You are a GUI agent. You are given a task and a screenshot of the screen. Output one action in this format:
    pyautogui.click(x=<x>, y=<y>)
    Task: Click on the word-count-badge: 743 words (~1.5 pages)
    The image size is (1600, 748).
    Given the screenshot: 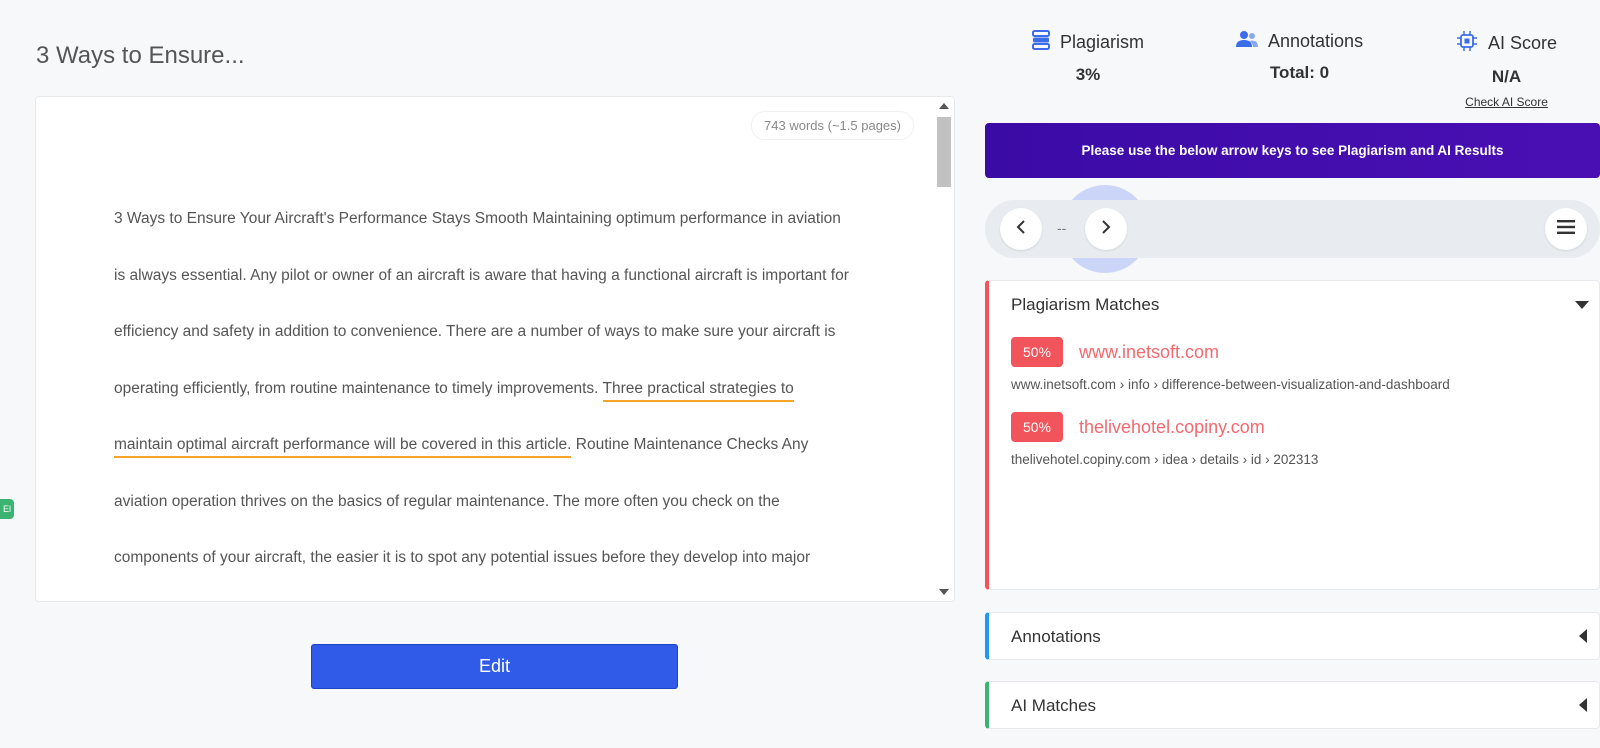 What is the action you would take?
    pyautogui.click(x=832, y=125)
    